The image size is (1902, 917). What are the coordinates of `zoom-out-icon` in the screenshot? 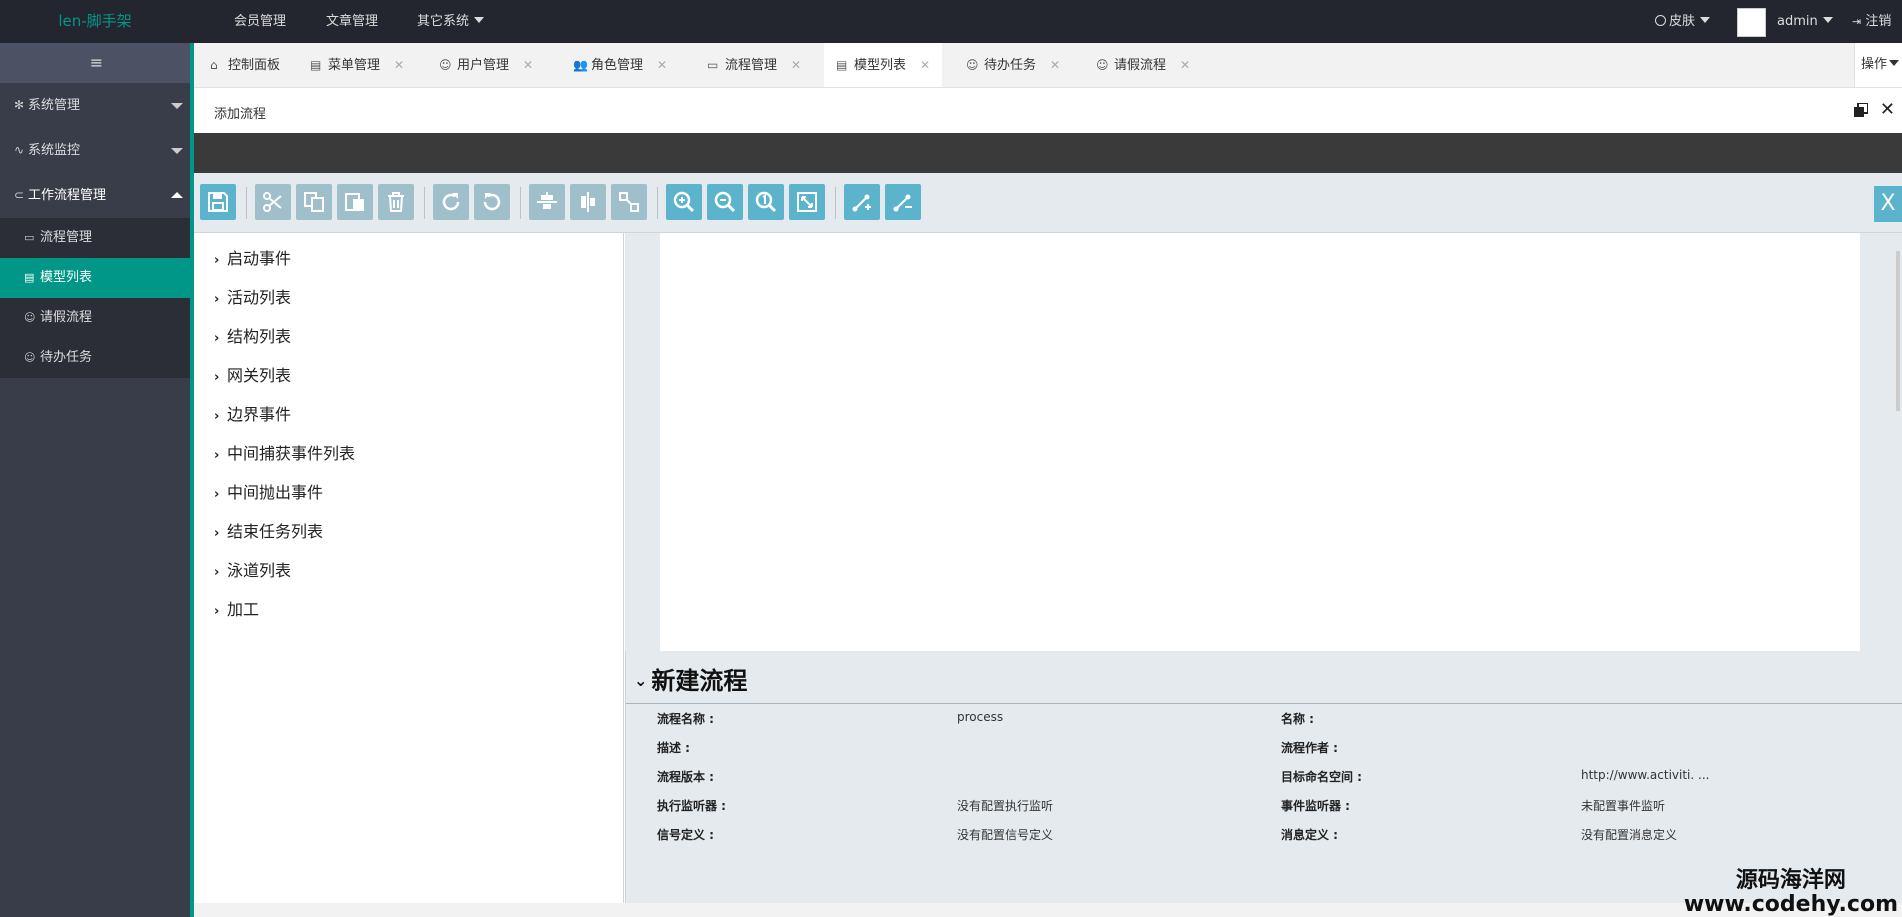 It's located at (725, 202).